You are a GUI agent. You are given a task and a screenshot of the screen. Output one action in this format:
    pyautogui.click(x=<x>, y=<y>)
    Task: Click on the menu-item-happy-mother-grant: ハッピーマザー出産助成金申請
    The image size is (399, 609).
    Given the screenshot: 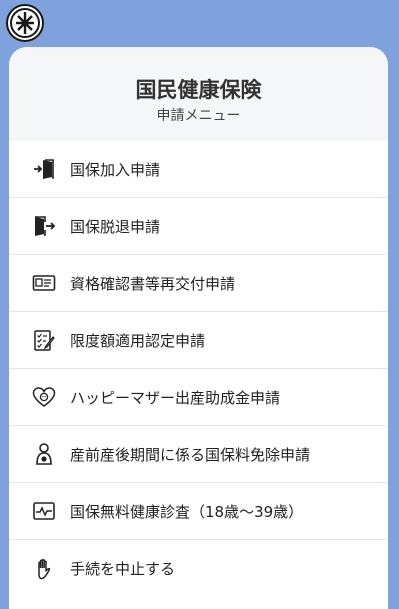 What is the action you would take?
    pyautogui.click(x=198, y=397)
    